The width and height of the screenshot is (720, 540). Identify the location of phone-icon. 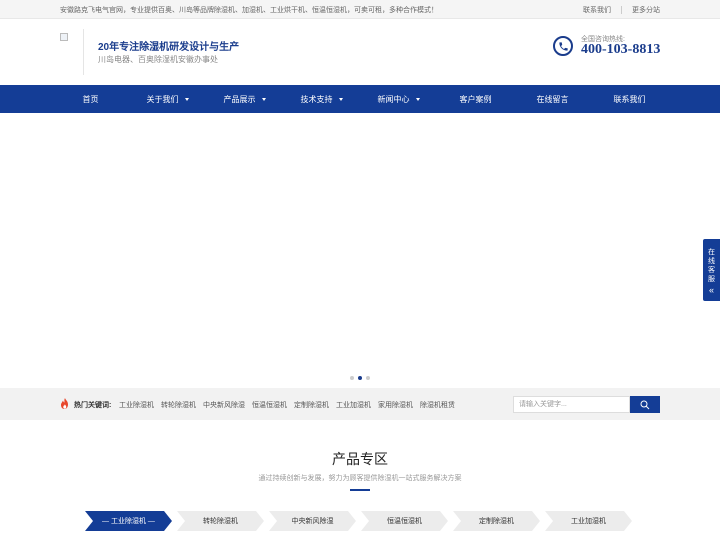
(563, 46).